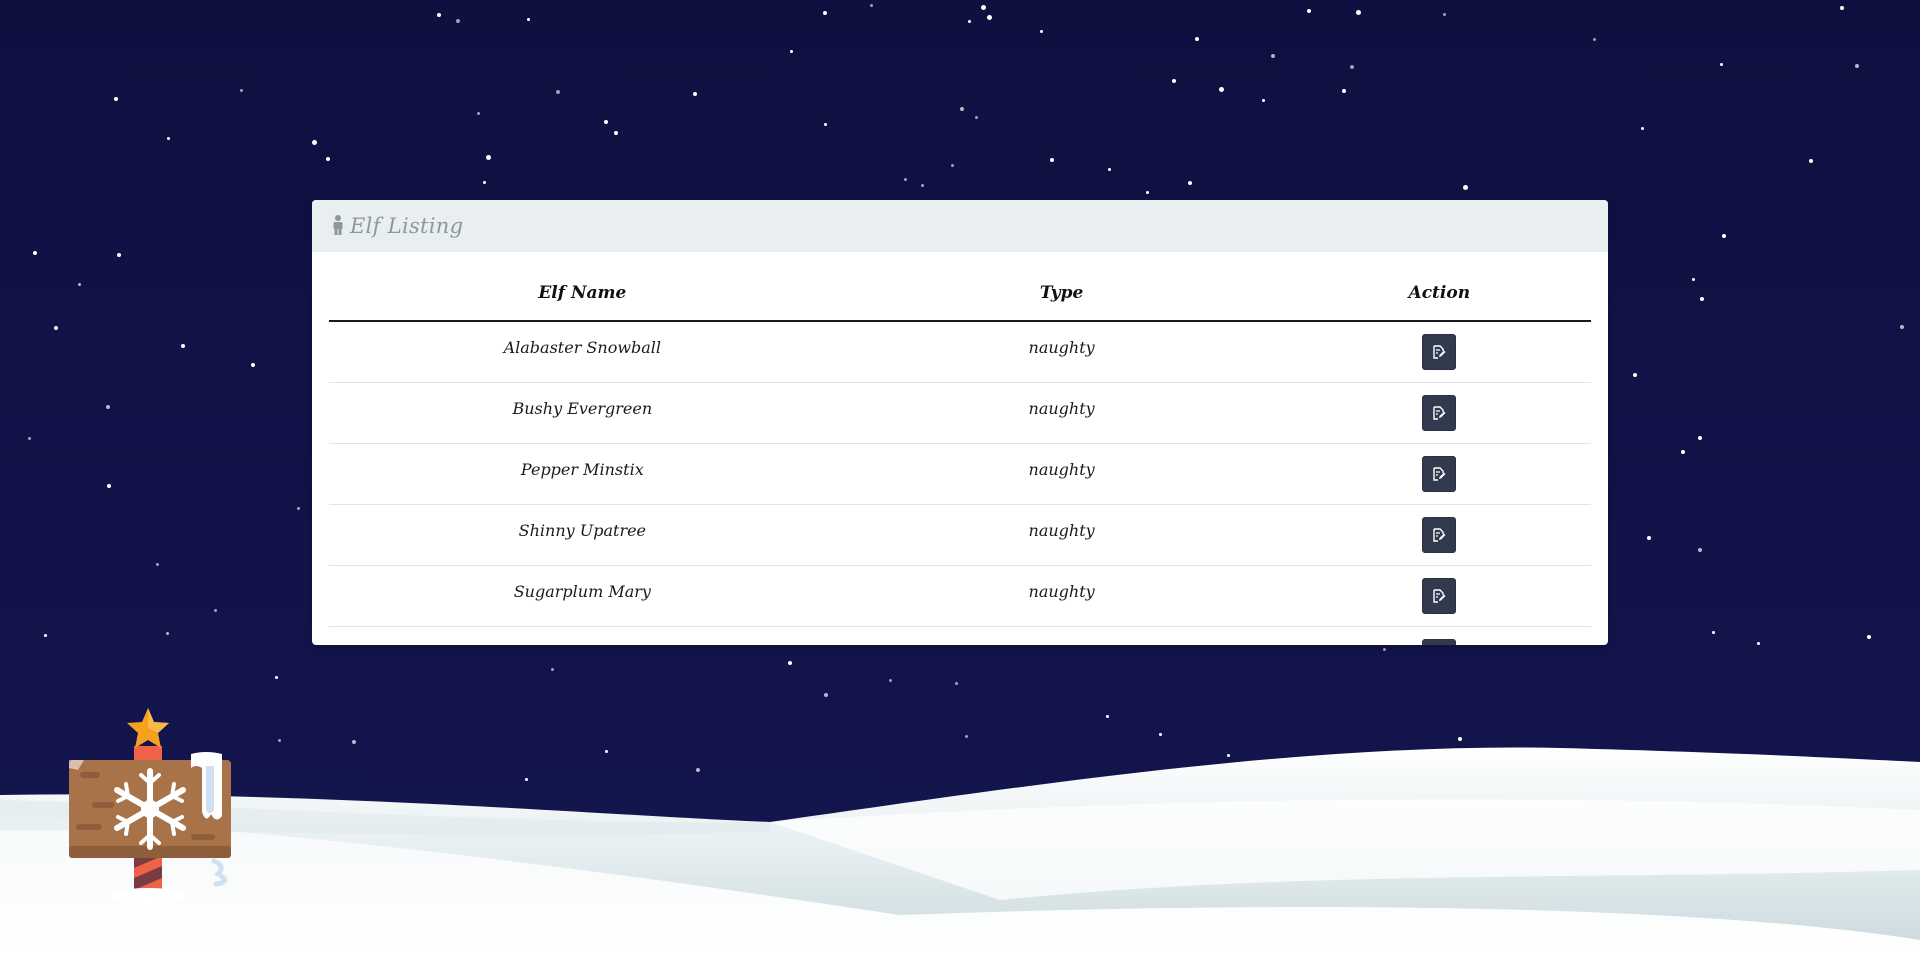 This screenshot has height=956, width=1920. I want to click on table-row: Bushy Evergreen naughty, so click(960, 413).